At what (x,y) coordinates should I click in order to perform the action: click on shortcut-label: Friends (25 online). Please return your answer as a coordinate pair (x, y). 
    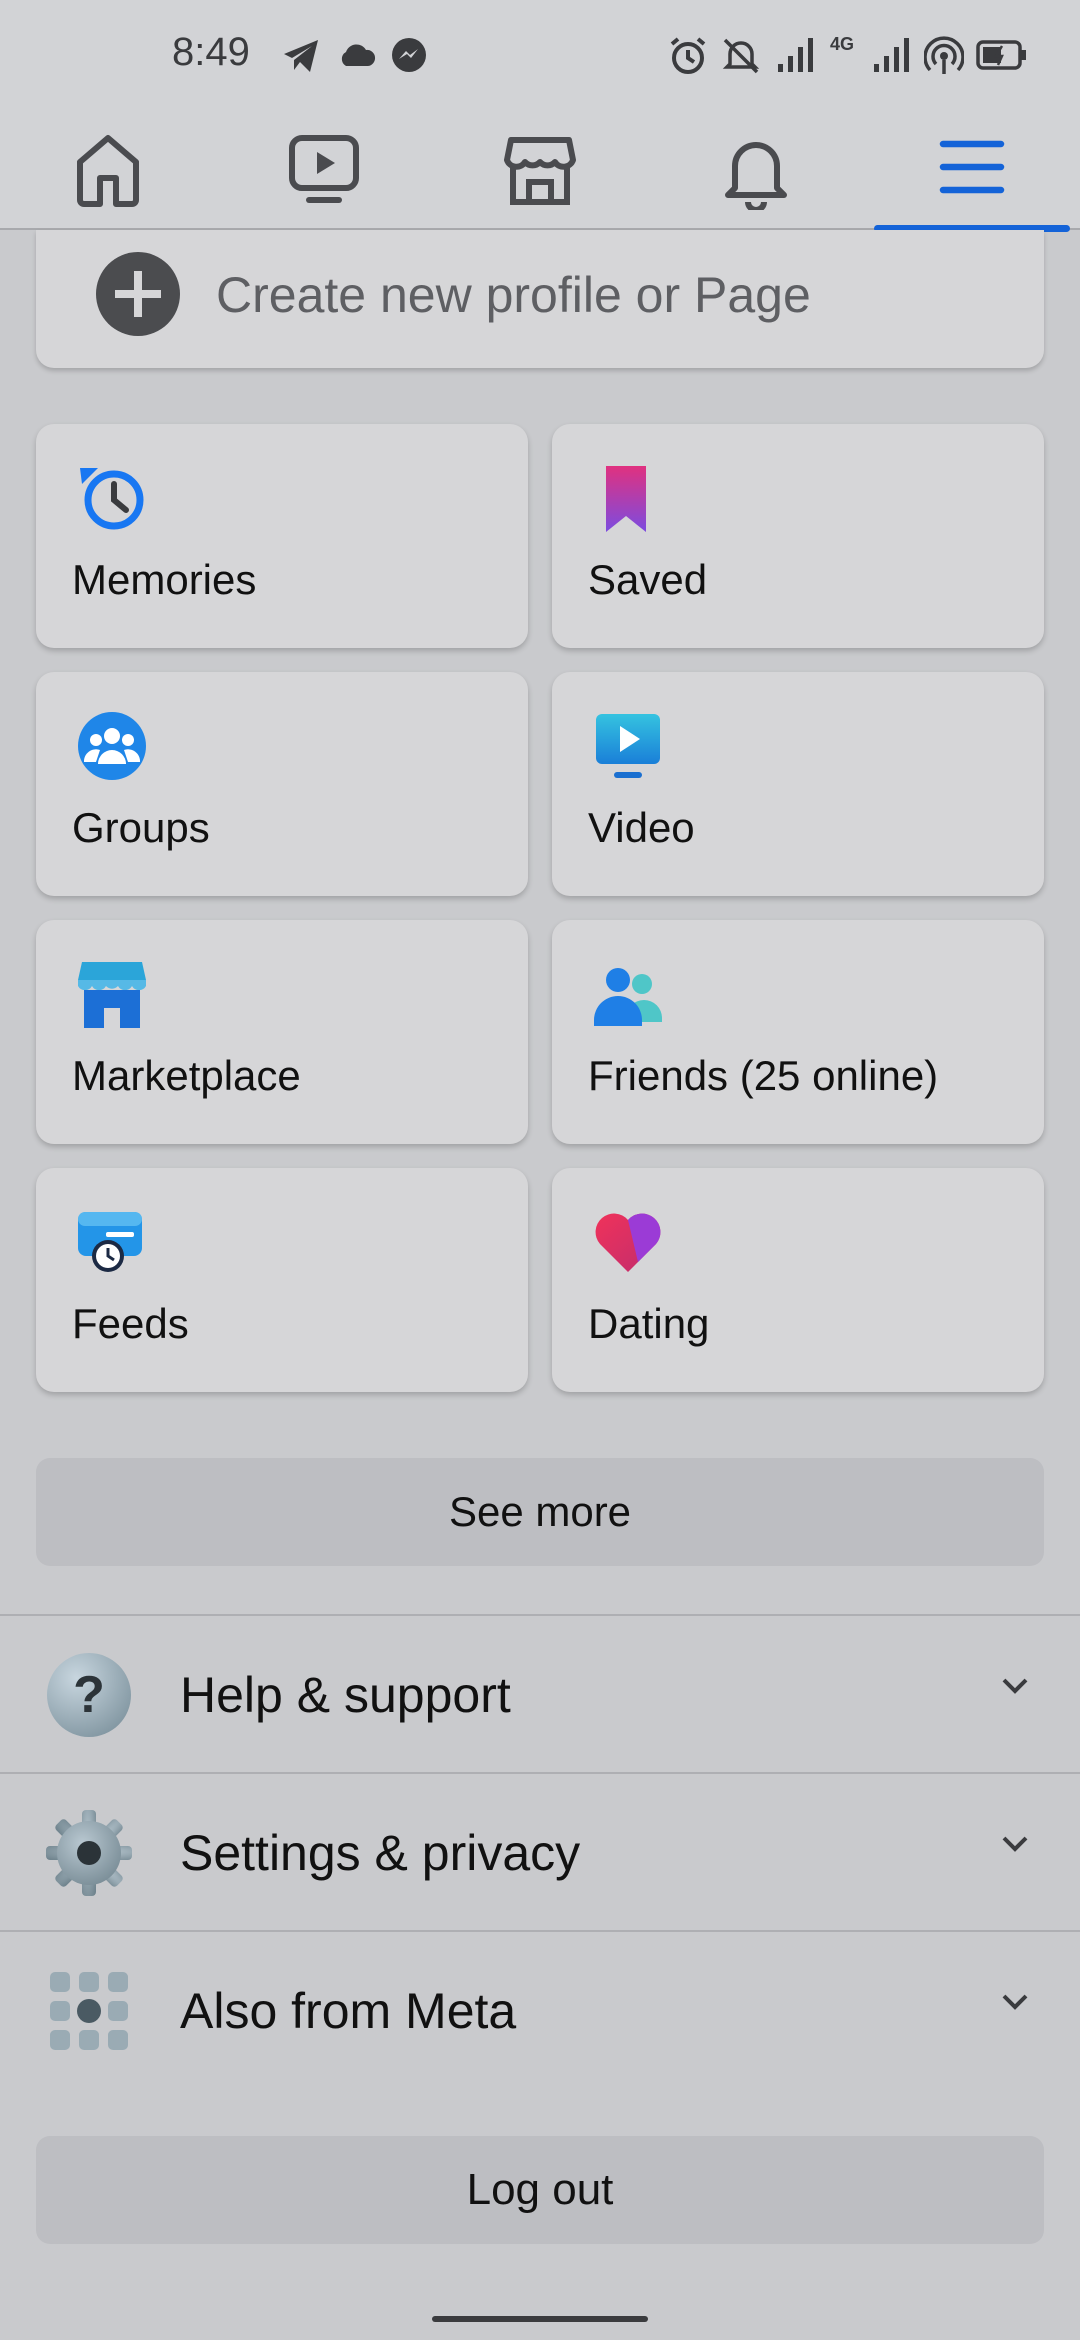
    Looking at the image, I should click on (763, 1075).